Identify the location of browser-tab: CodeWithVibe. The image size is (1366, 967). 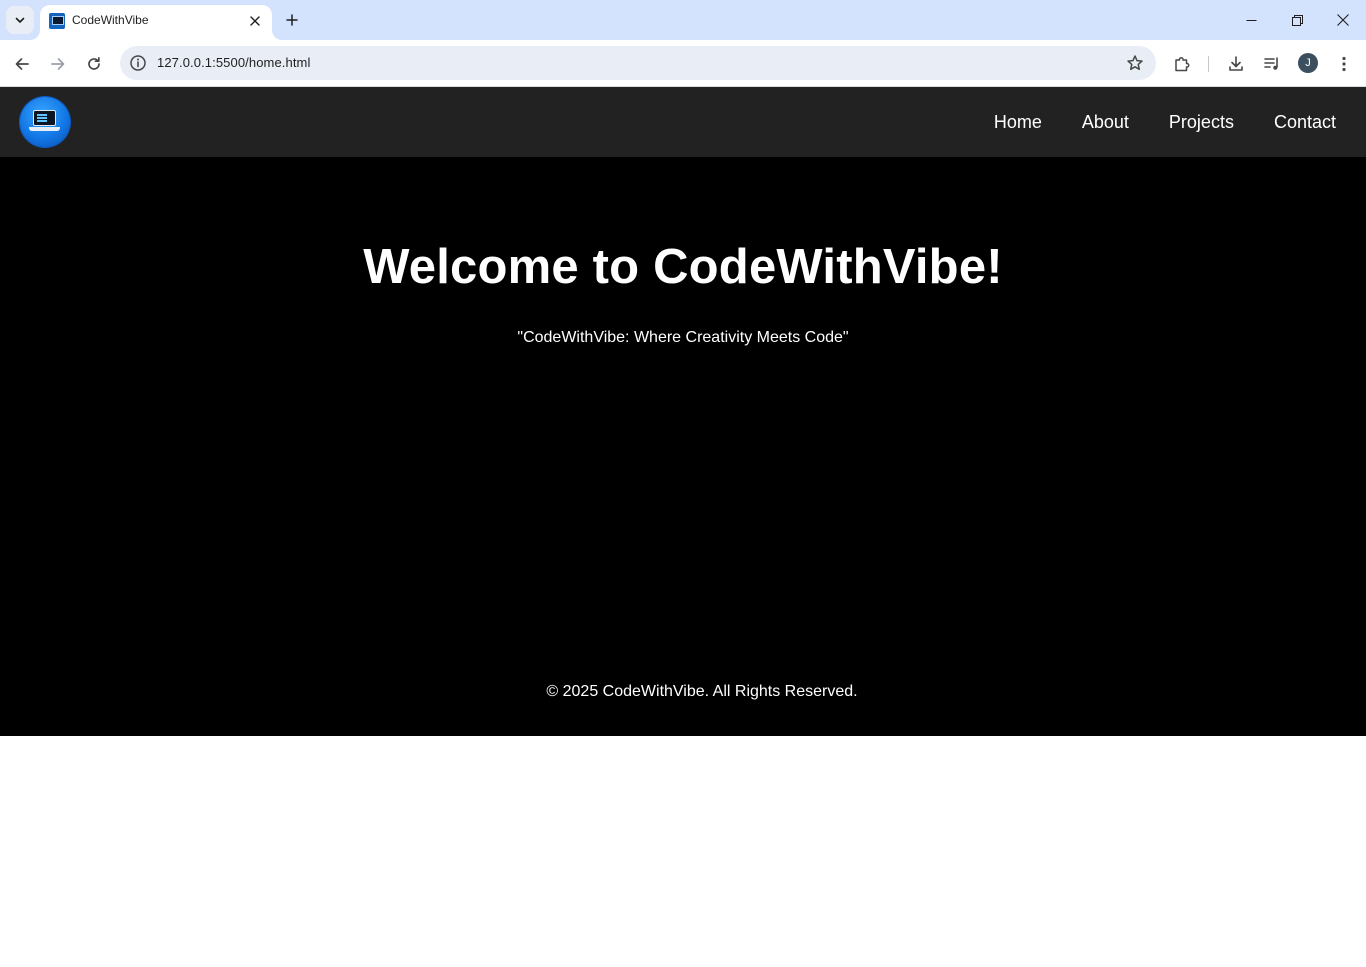
(156, 22).